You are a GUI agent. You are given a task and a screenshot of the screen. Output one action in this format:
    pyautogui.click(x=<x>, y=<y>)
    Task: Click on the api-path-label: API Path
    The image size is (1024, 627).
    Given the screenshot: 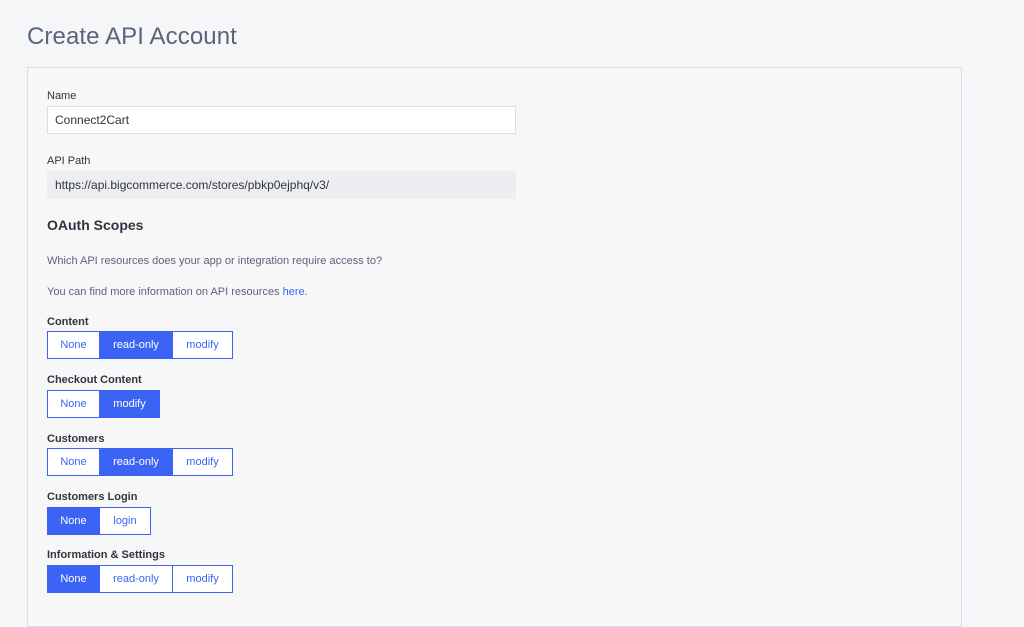 What is the action you would take?
    pyautogui.click(x=69, y=161)
    